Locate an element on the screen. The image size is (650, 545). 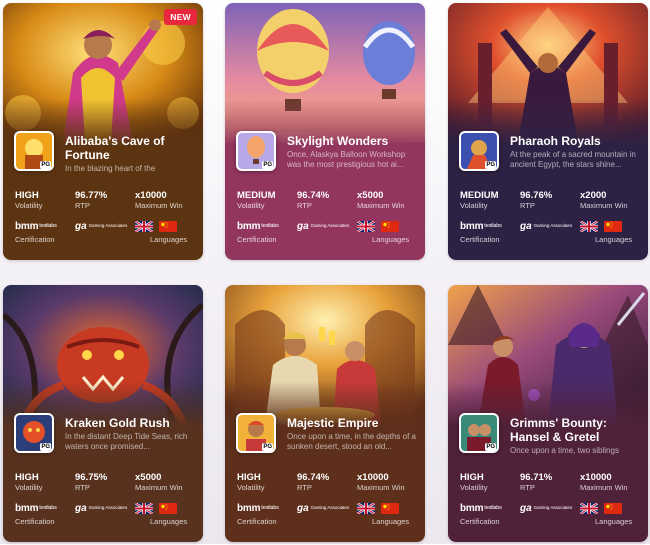
rtp-stat: 96.76% RTP is located at coordinates (536, 200).